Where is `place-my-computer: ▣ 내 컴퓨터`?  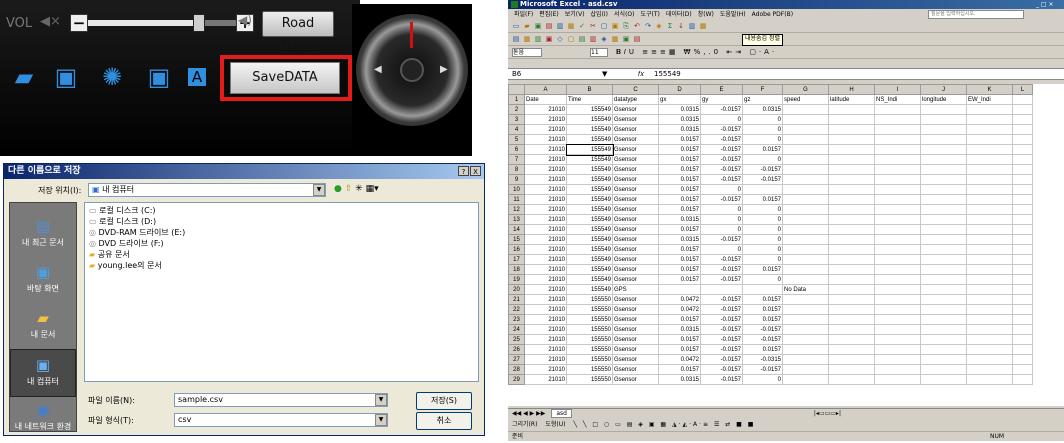
place-my-computer: ▣ 내 컴퓨터 is located at coordinates (43, 373).